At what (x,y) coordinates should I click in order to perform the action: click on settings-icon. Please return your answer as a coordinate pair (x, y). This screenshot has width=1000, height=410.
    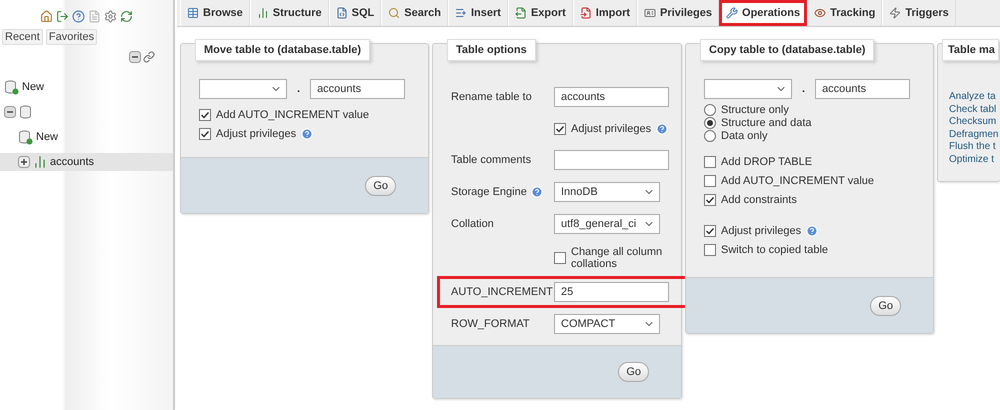
    Looking at the image, I should click on (110, 16).